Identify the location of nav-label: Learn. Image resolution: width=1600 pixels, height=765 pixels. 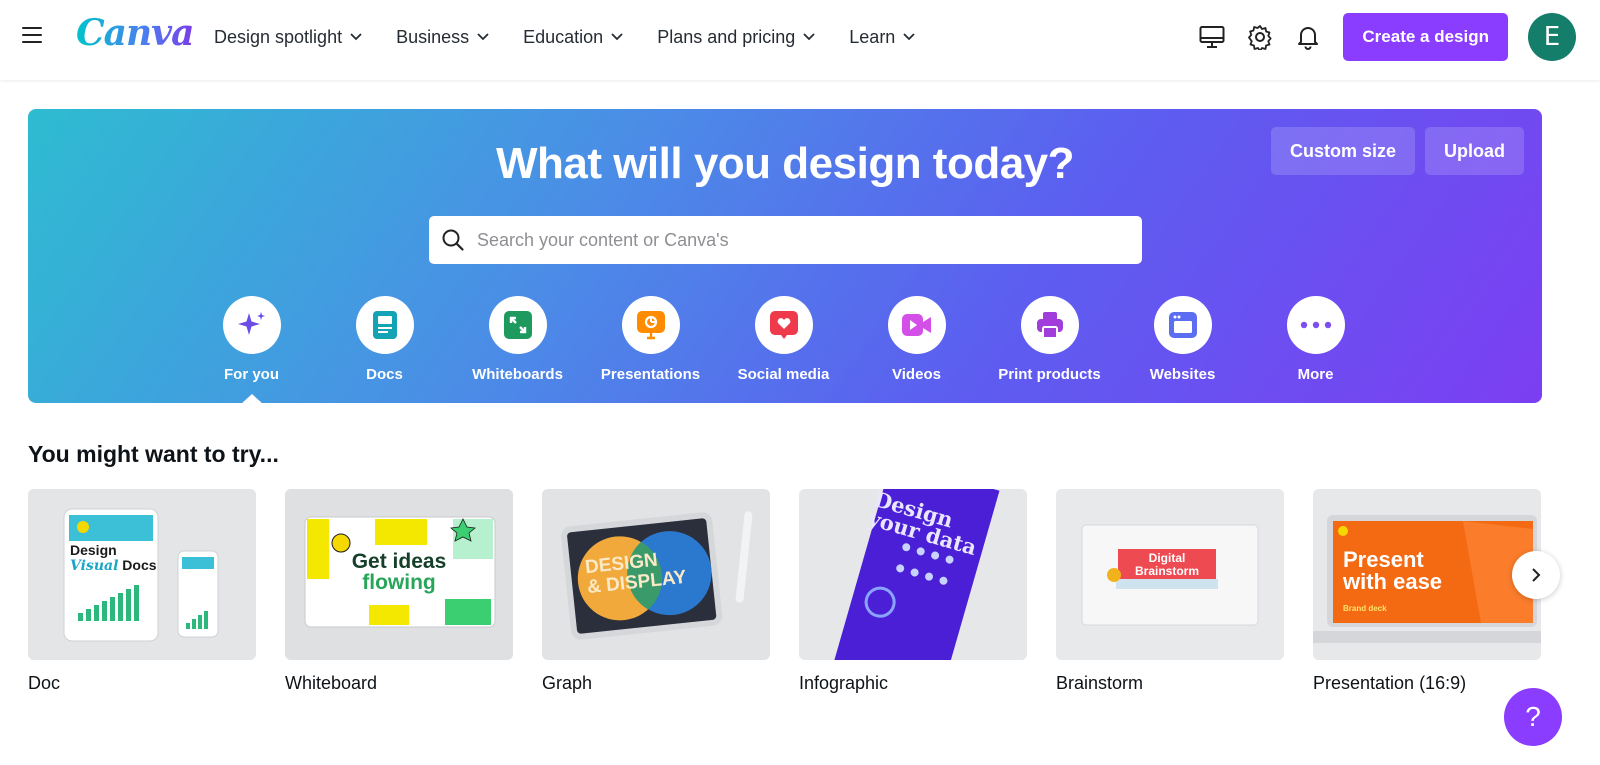
(872, 36).